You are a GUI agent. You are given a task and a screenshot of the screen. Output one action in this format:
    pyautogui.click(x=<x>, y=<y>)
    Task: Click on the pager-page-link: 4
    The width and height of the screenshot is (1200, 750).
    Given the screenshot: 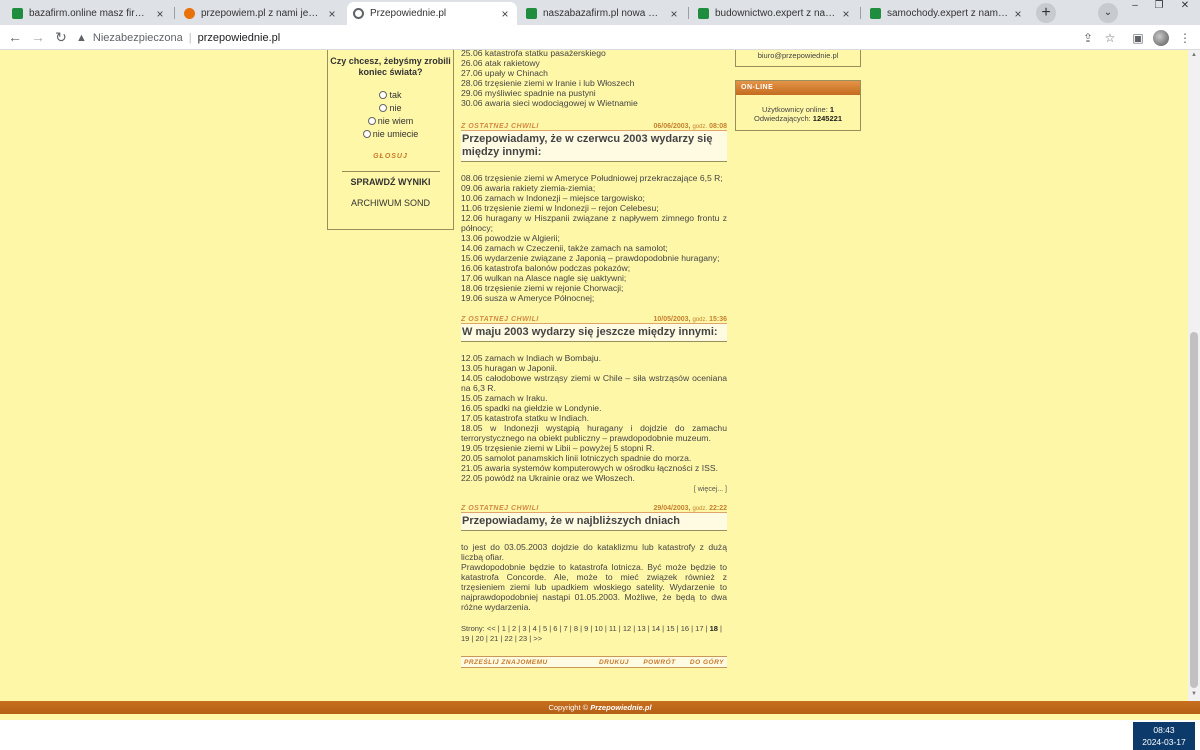 What is the action you would take?
    pyautogui.click(x=535, y=628)
    